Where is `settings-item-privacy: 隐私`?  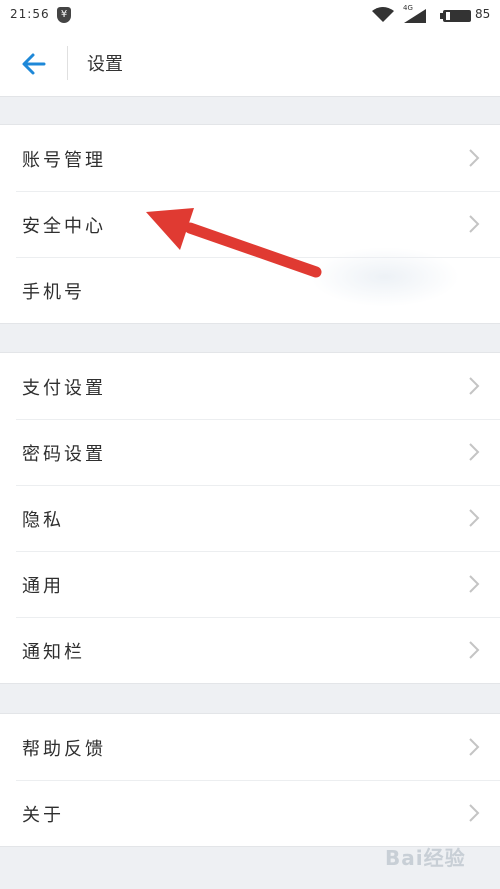
settings-item-privacy: 隐私 is located at coordinates (250, 518).